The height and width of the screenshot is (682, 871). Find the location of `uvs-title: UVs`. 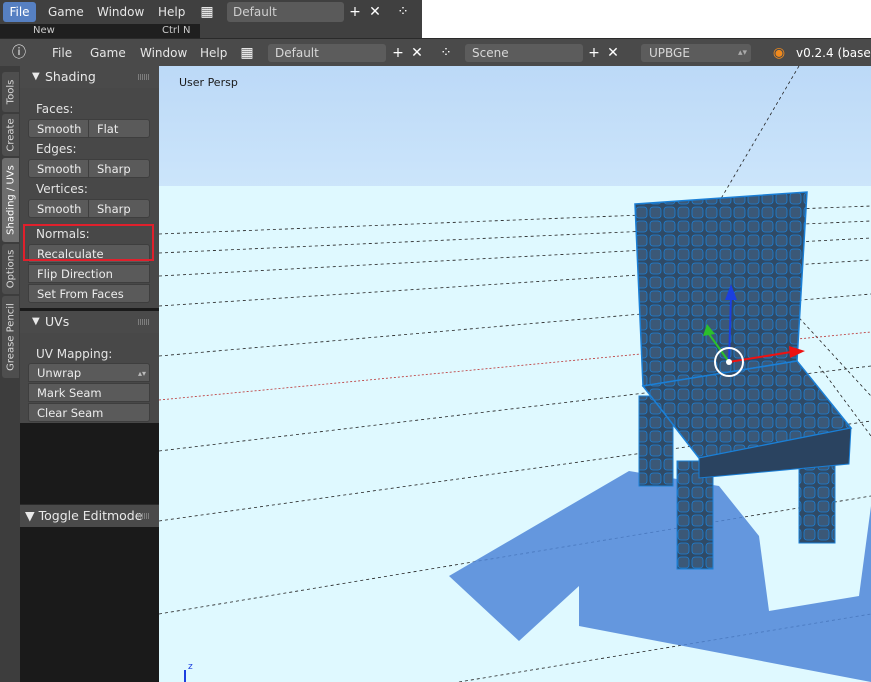

uvs-title: UVs is located at coordinates (57, 321).